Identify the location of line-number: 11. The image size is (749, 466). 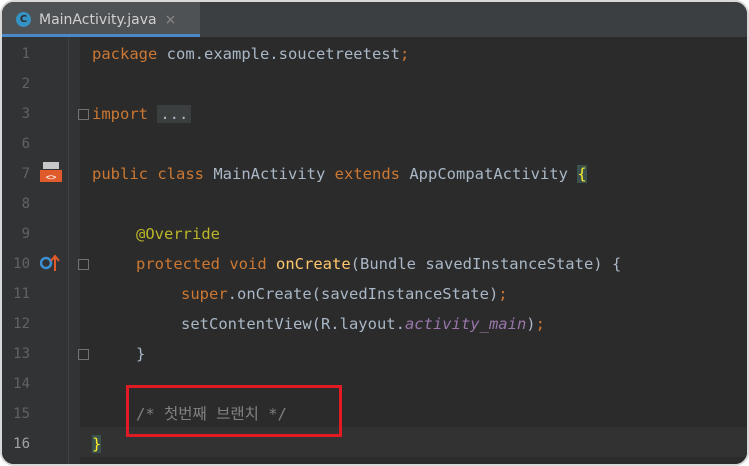
(21, 294).